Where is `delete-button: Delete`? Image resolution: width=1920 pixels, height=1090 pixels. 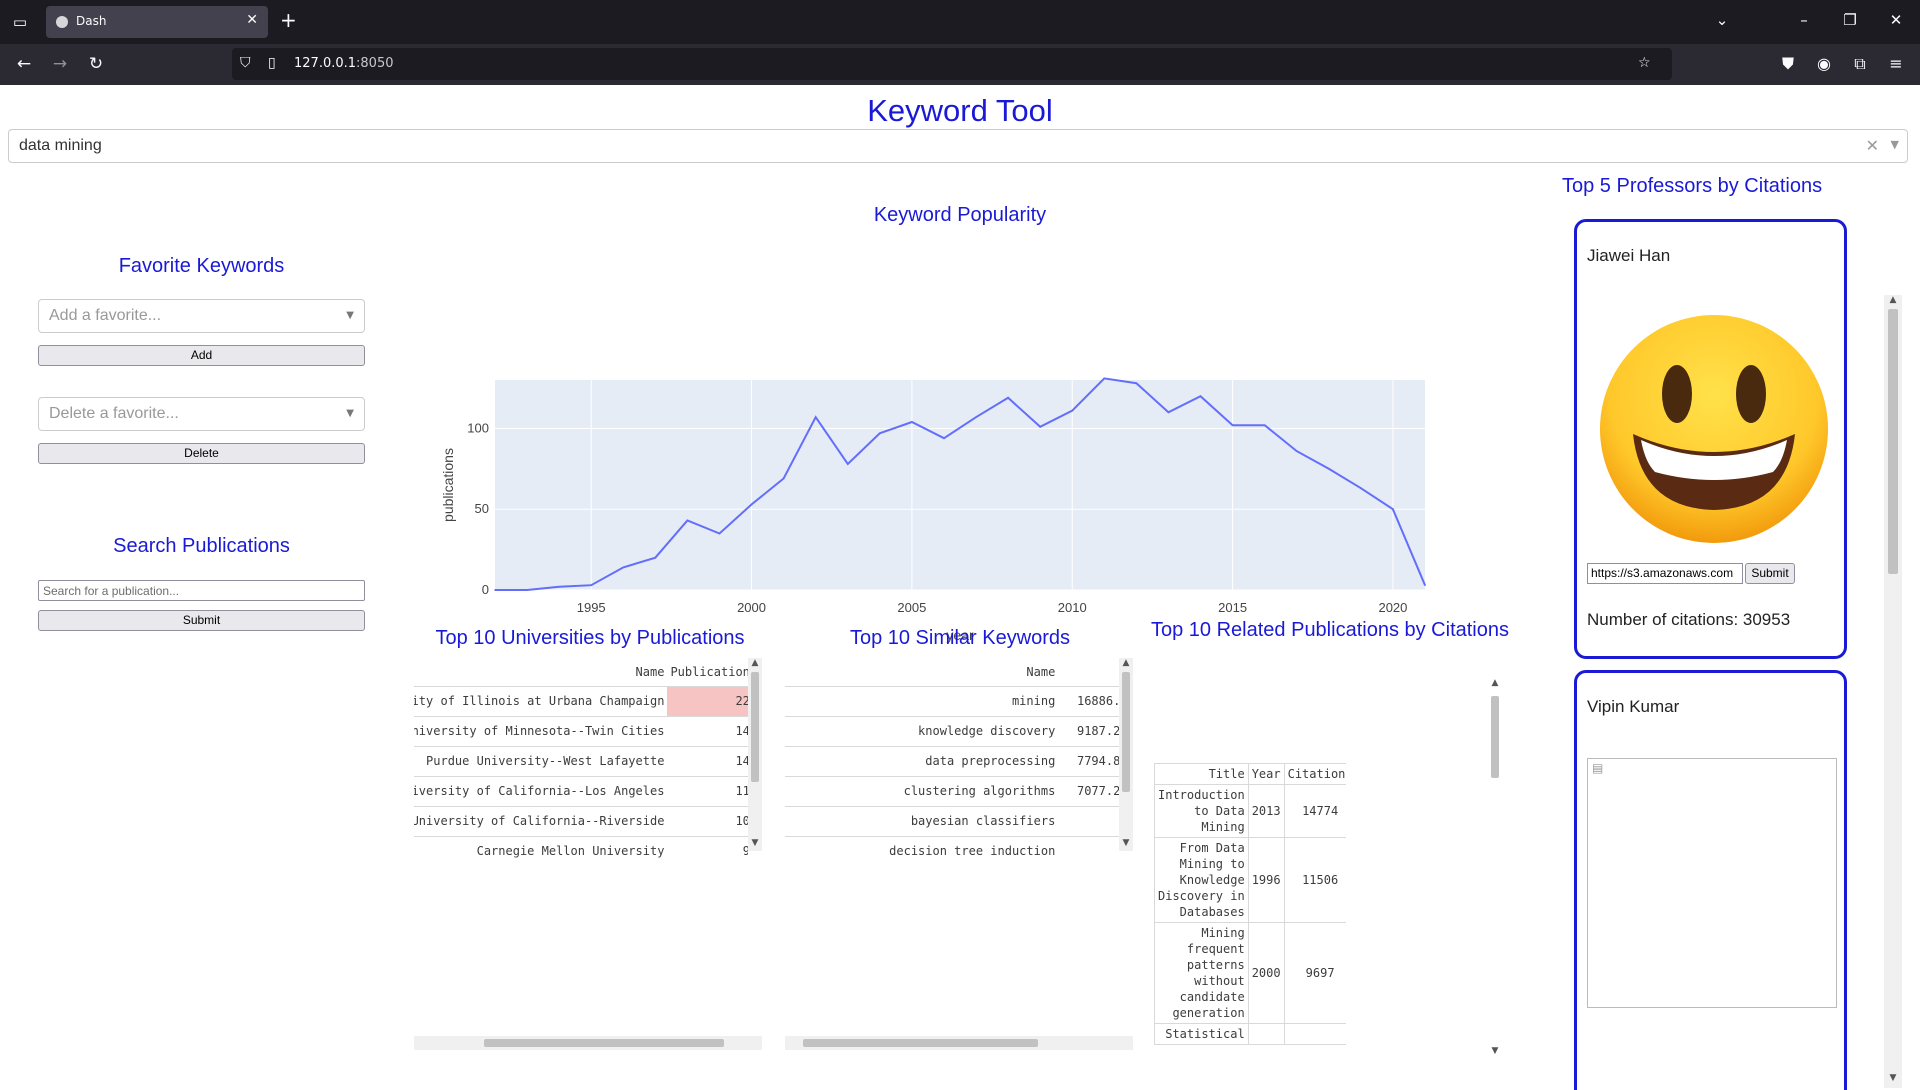
delete-button: Delete is located at coordinates (201, 453).